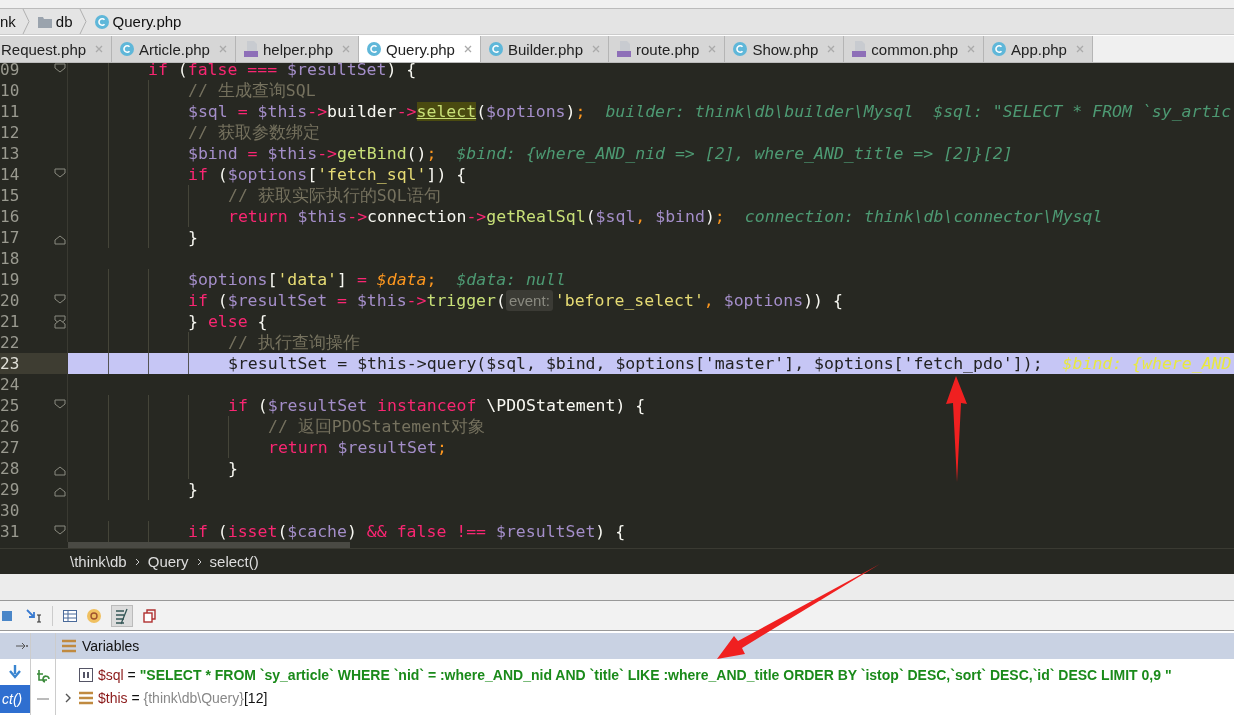  What do you see at coordinates (10, 510) in the screenshot?
I see `line-number: 30` at bounding box center [10, 510].